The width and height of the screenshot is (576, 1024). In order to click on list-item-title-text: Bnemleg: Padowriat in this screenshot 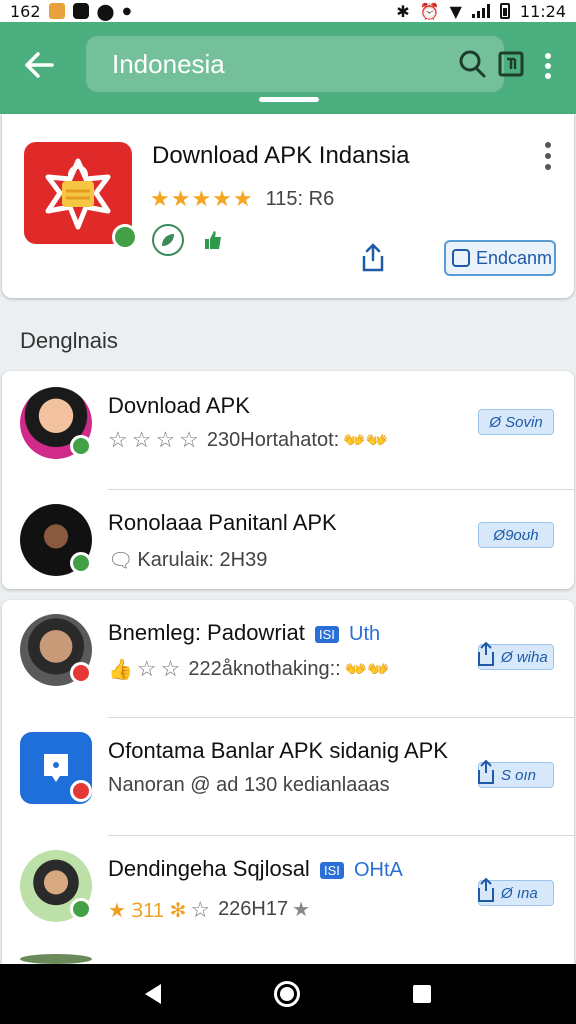, I will do `click(206, 632)`.